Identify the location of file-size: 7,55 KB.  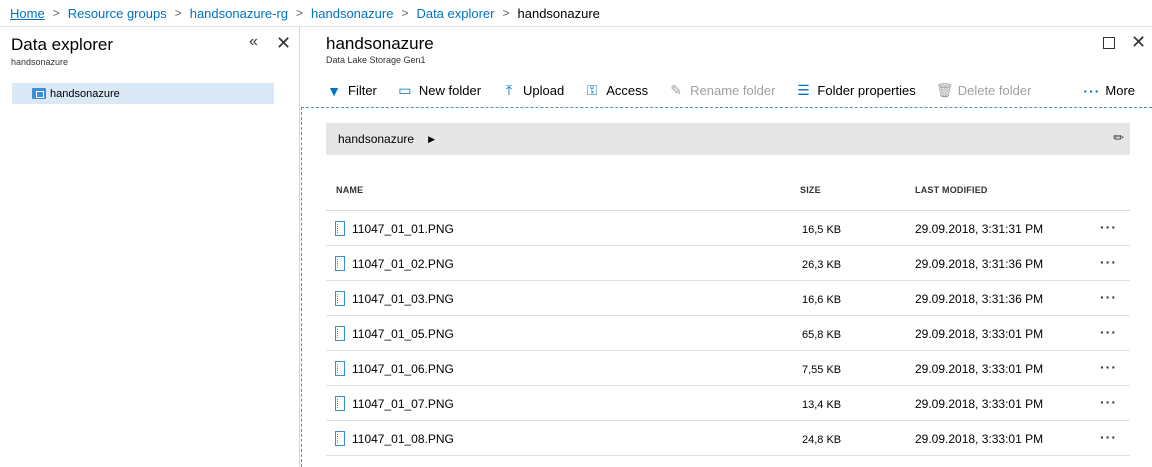
(822, 370).